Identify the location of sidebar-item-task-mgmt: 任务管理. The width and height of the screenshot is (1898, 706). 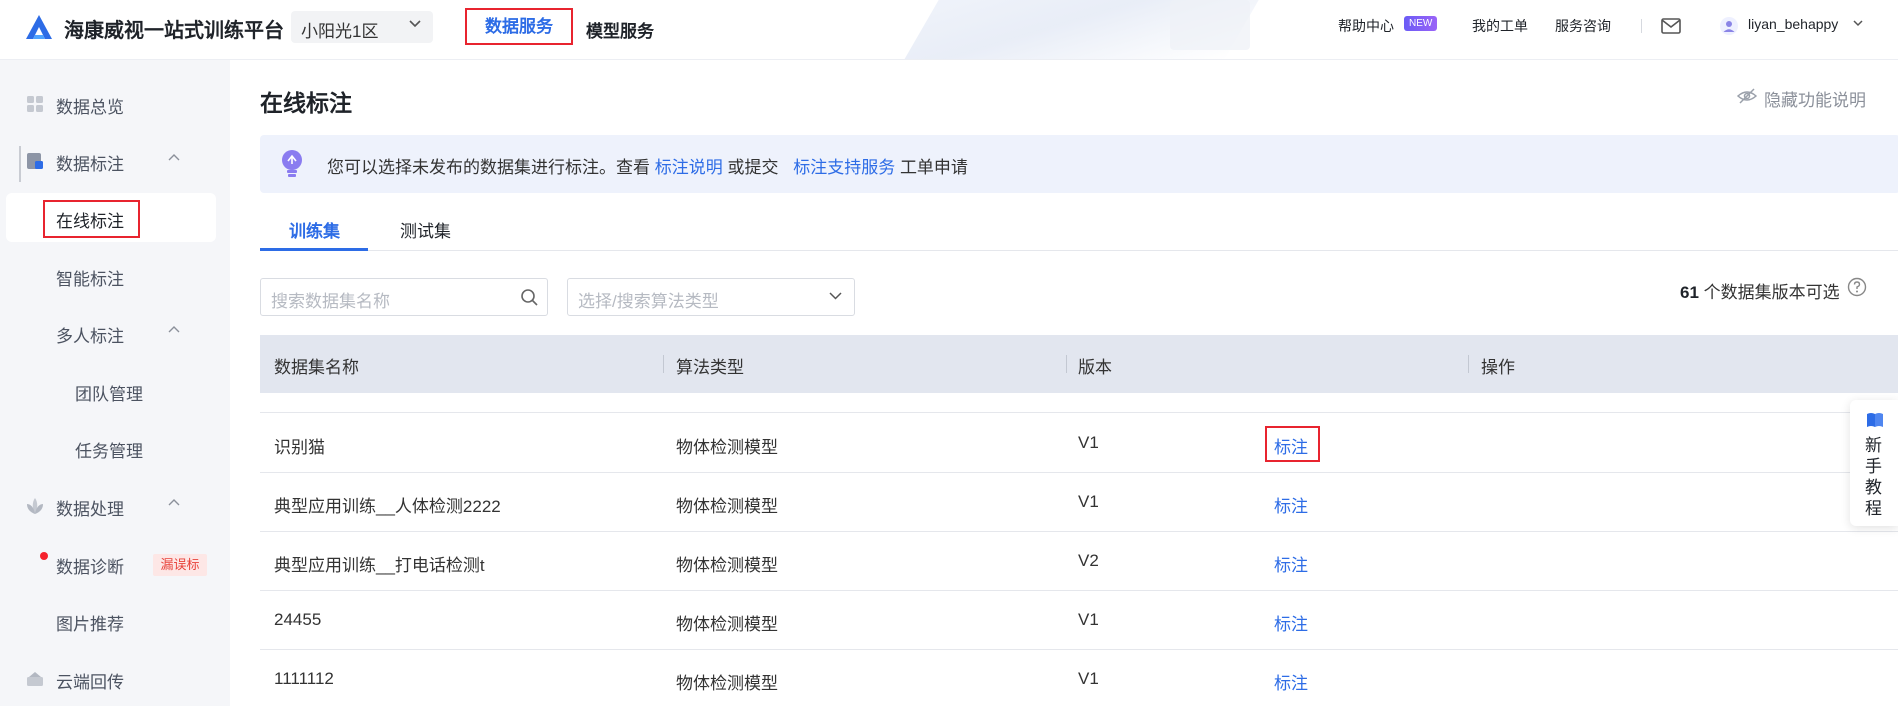
(115, 448).